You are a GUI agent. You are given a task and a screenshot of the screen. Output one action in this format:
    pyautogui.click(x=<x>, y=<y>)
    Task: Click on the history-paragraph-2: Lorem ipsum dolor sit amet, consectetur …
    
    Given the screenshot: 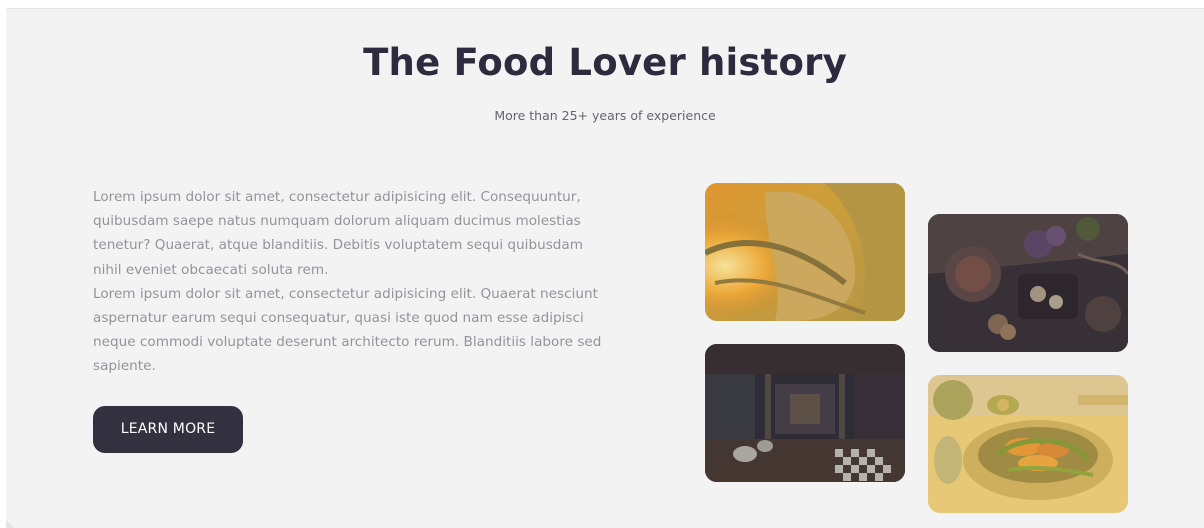 What is the action you would take?
    pyautogui.click(x=347, y=330)
    